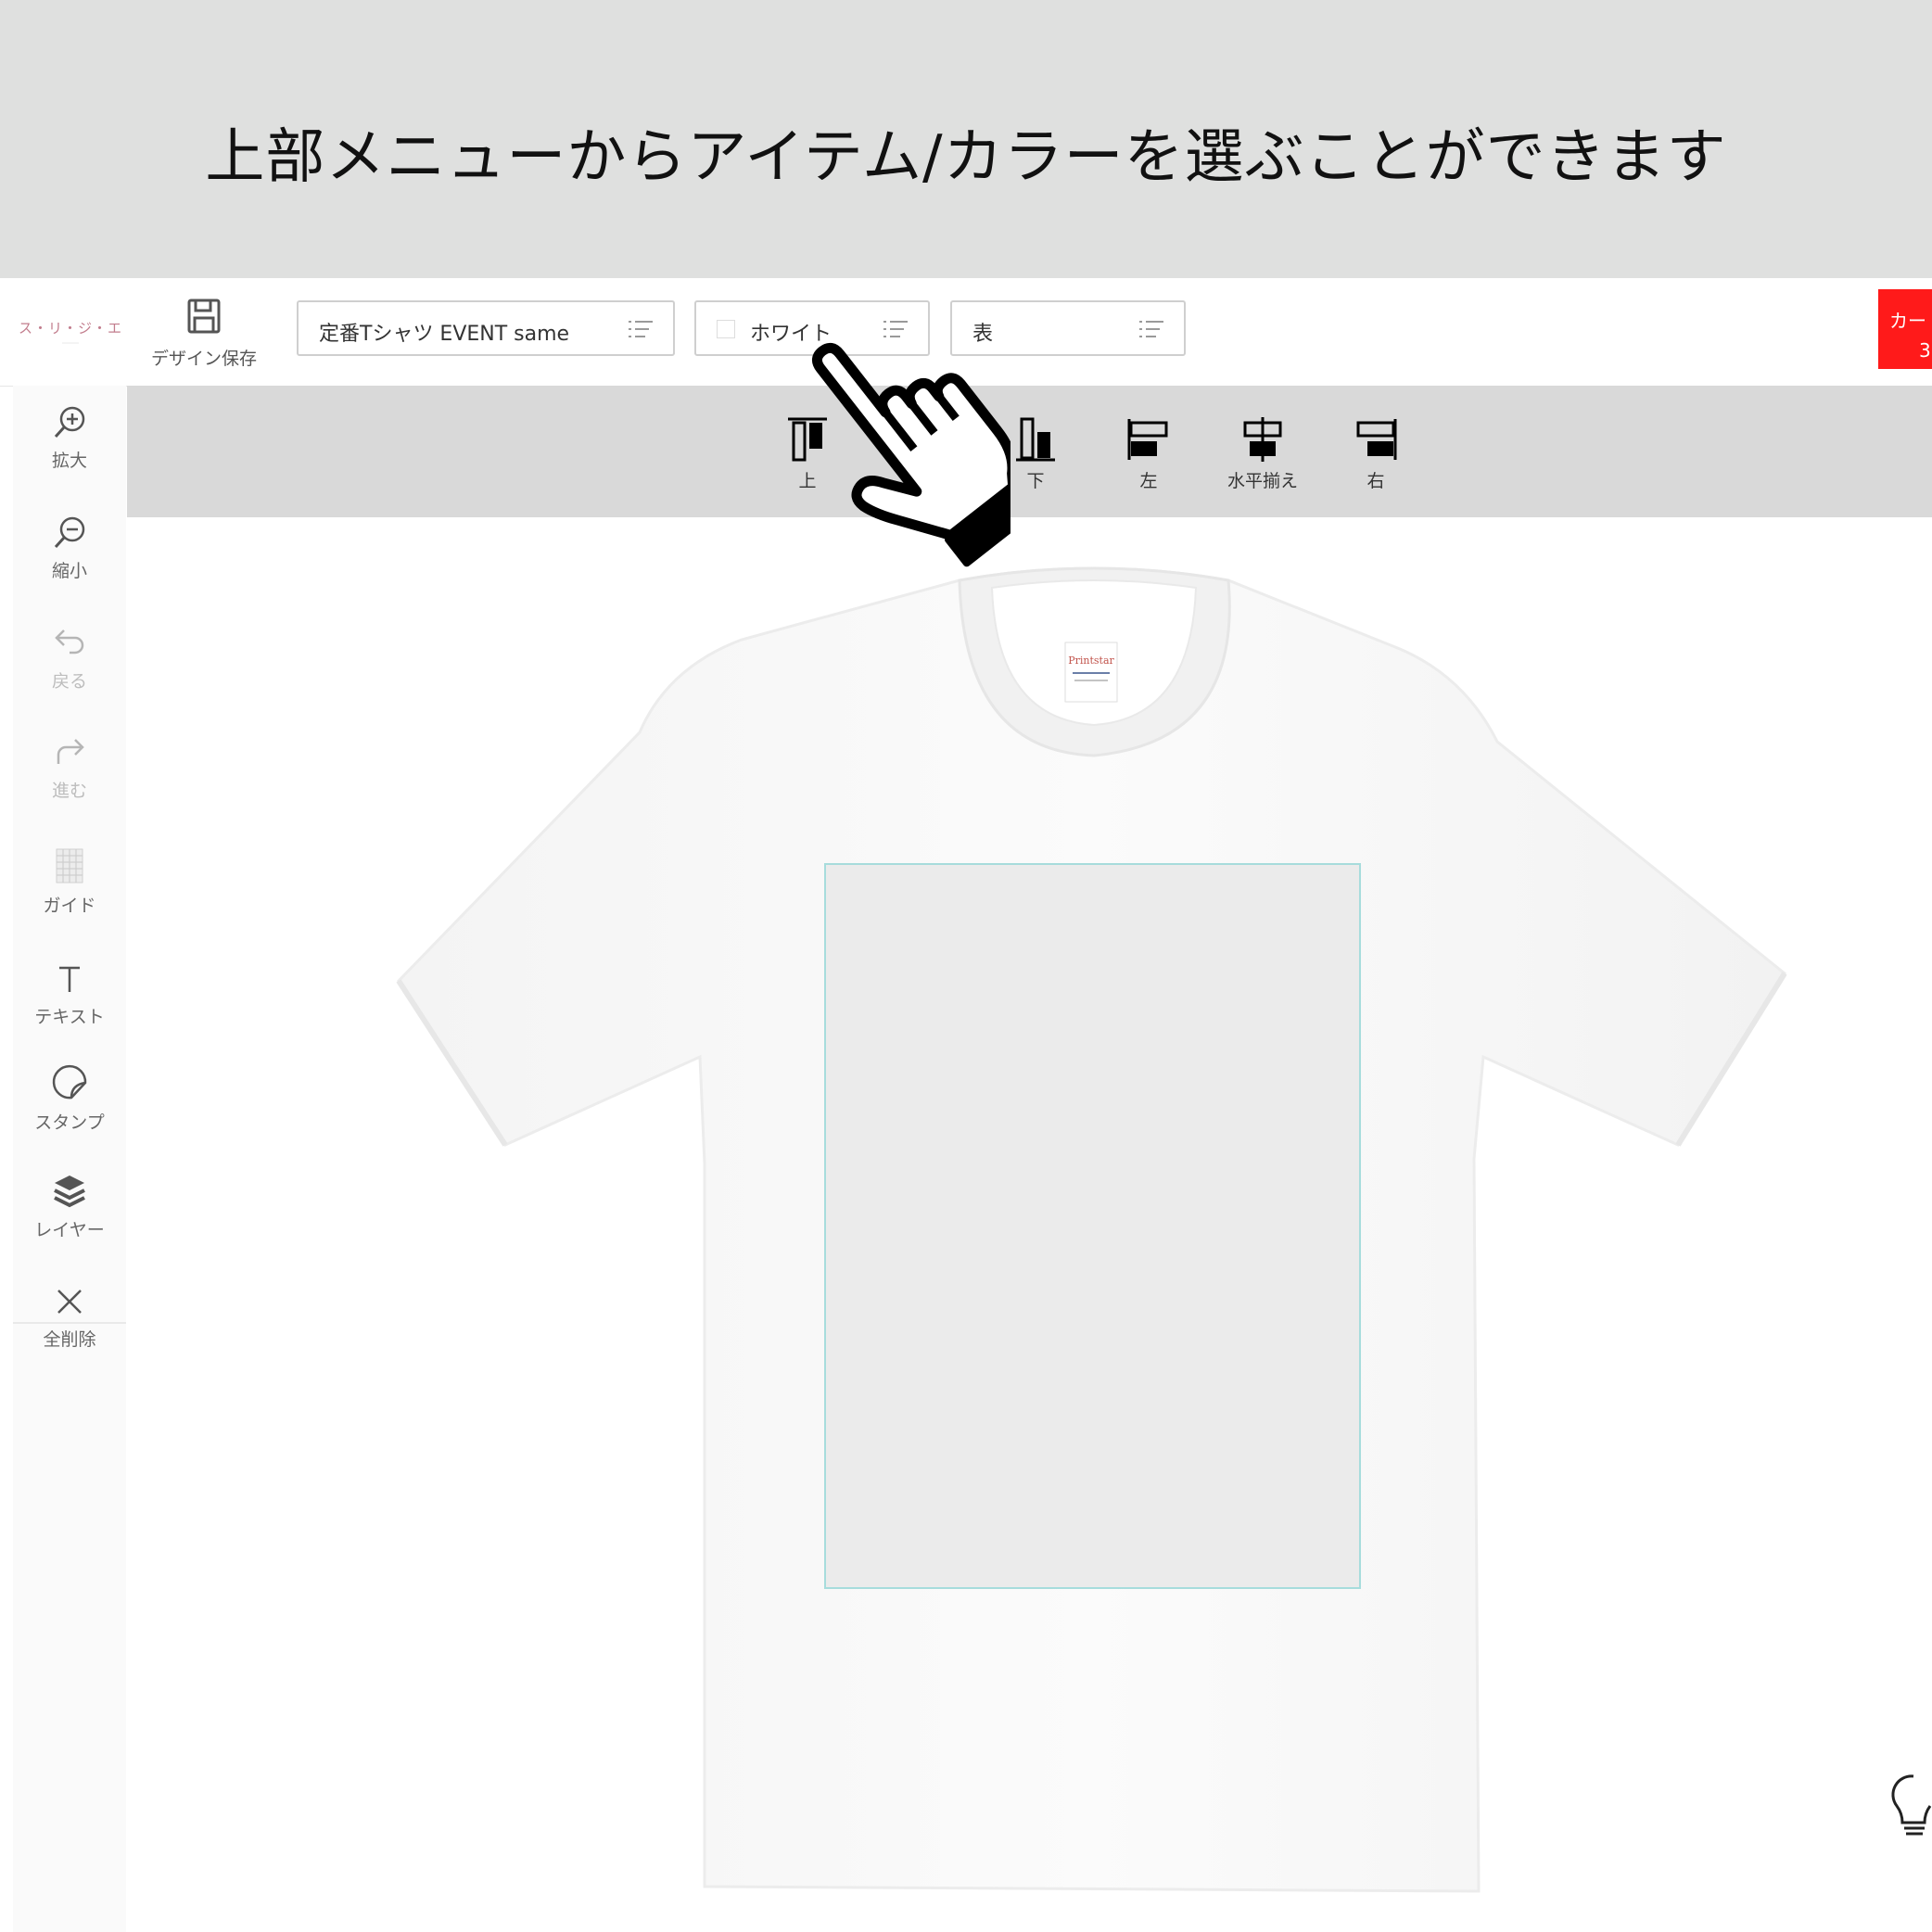 The height and width of the screenshot is (1932, 1932). Describe the element at coordinates (1910, 1805) in the screenshot. I see `lightbulb-icon` at that location.